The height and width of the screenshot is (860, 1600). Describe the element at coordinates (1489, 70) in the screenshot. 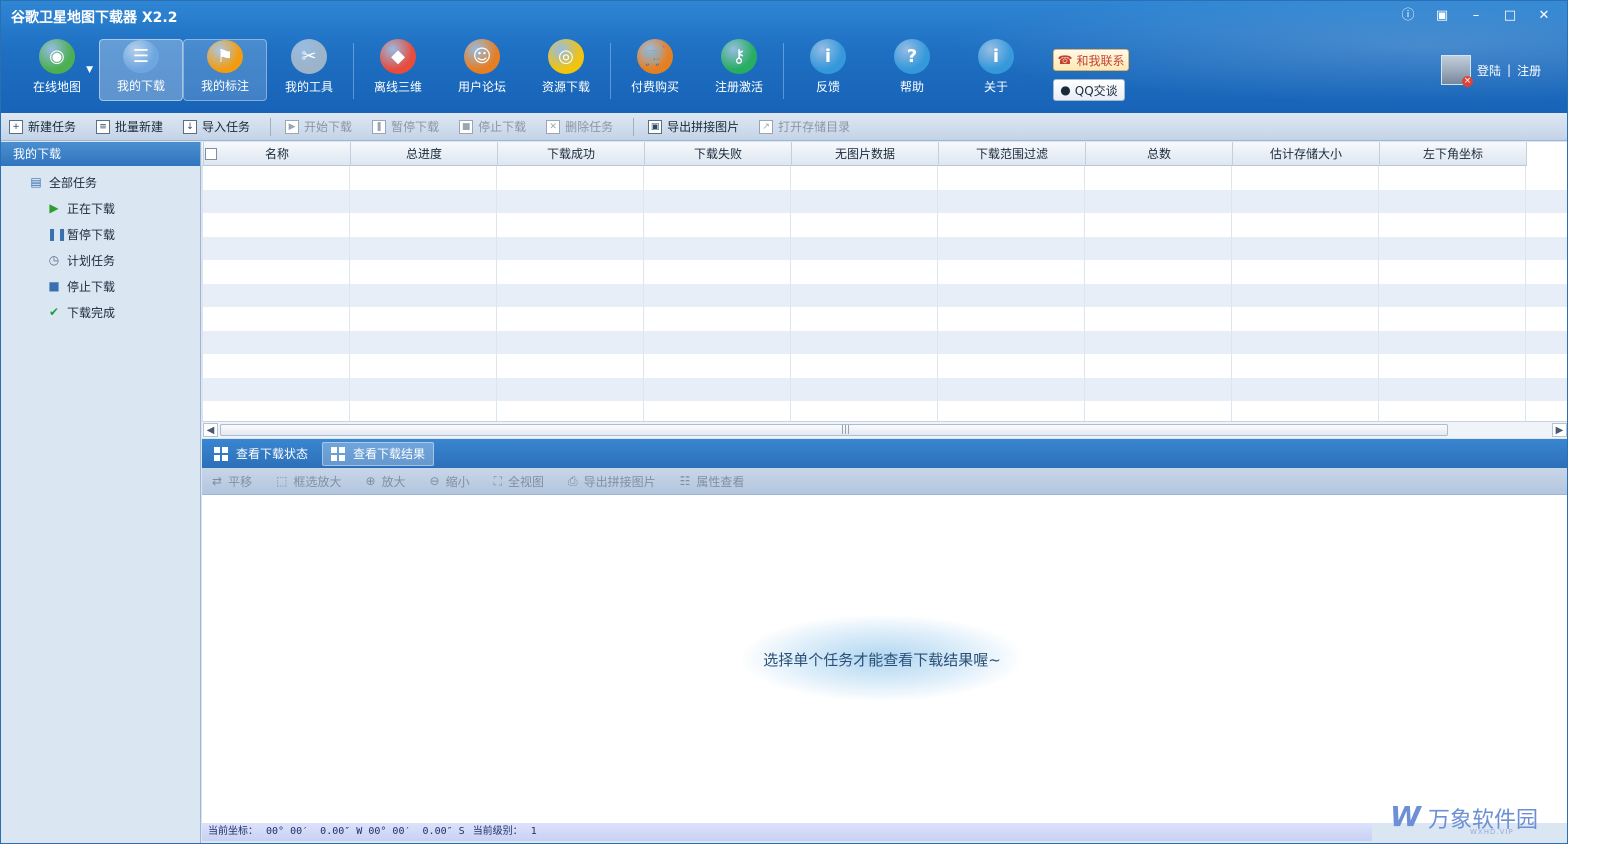

I see `login-link: 登陆` at that location.